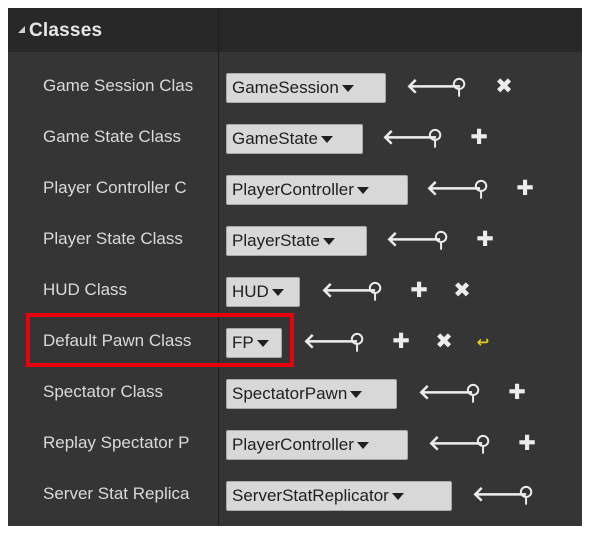 The image size is (590, 534). Describe the element at coordinates (275, 138) in the screenshot. I see `combo-value: GameState` at that location.